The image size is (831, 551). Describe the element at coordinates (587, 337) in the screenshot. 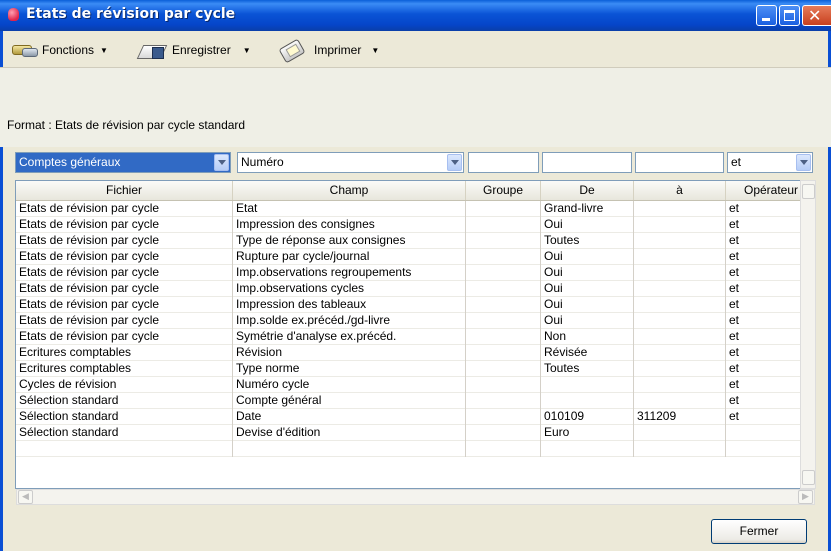

I see `cell-from: Non` at that location.